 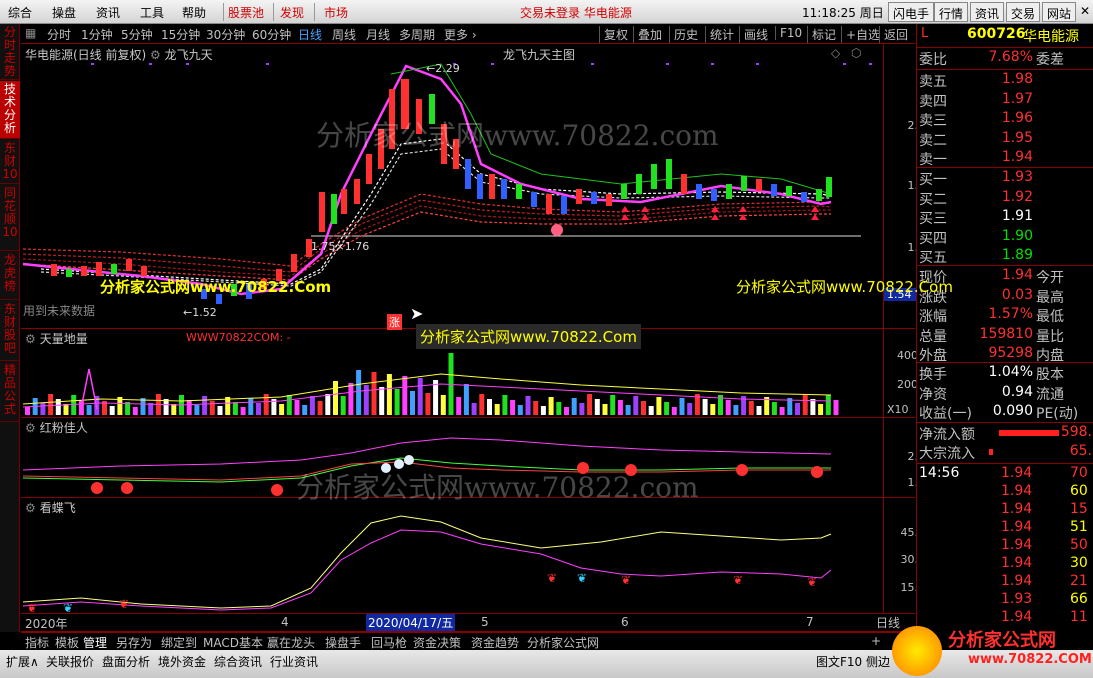 I want to click on tool-add-watchlist: +自选, so click(x=860, y=34).